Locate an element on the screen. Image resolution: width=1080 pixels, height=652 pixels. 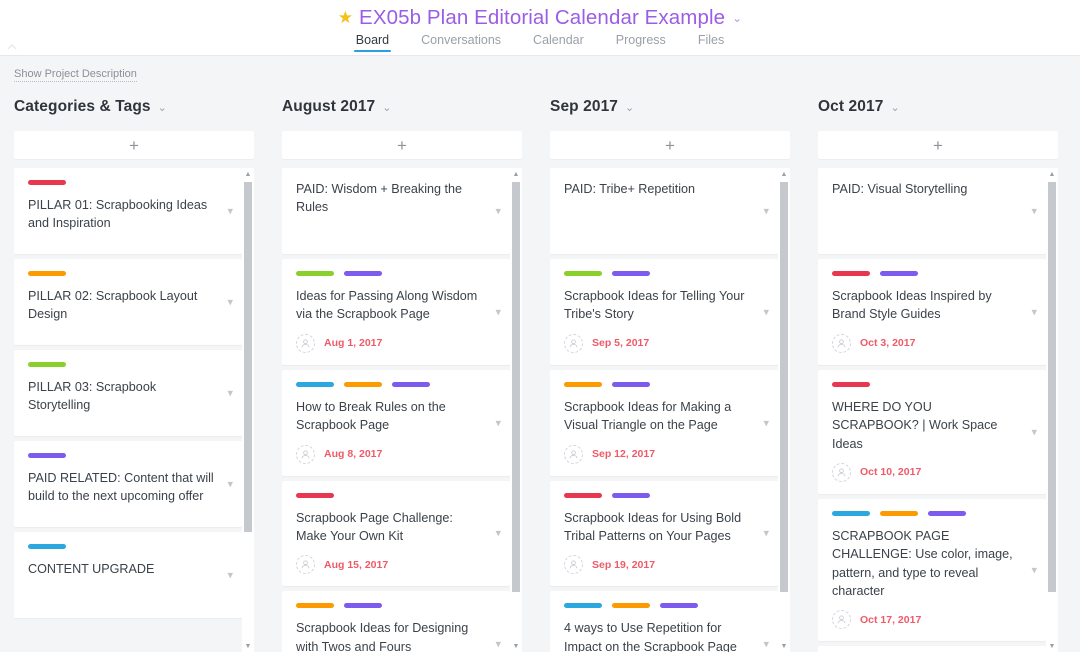
board-card: CONTENT UPGRADE ▾ is located at coordinates (128, 575).